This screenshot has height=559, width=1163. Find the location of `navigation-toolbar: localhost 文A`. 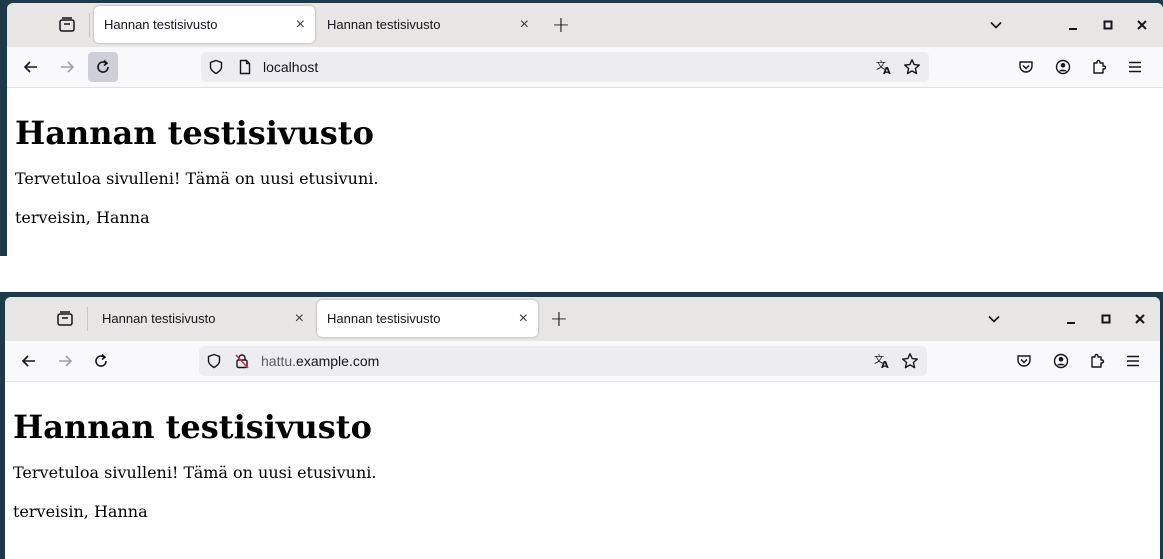

navigation-toolbar: localhost 文A is located at coordinates (585, 67).